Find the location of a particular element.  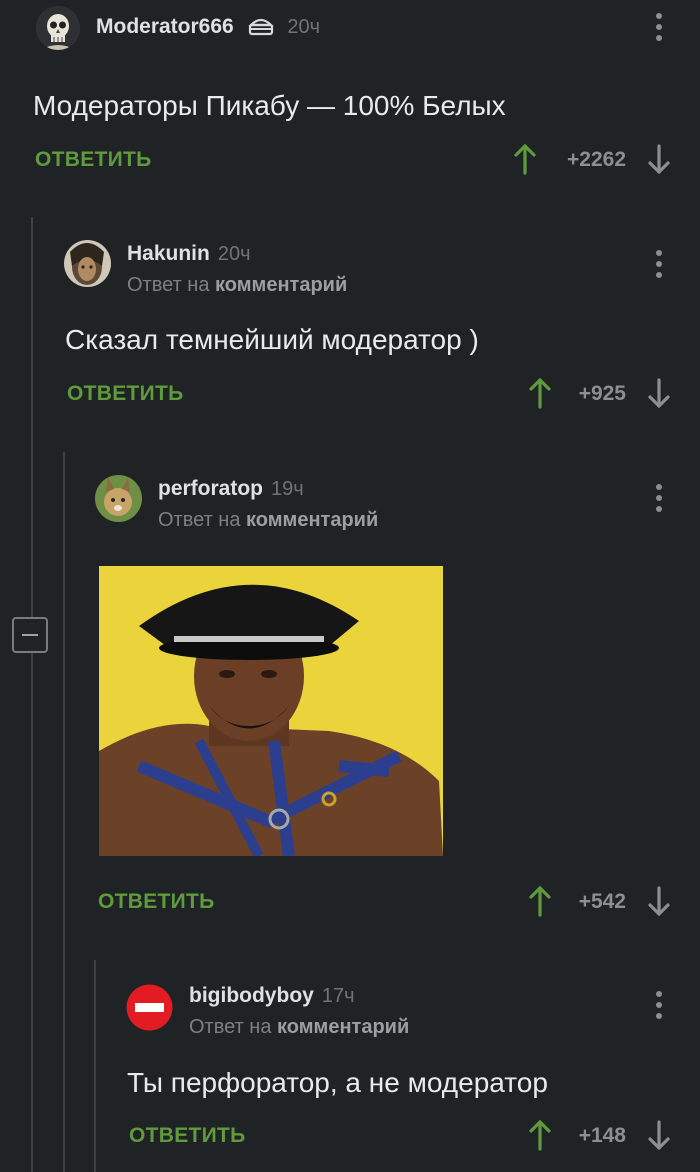

timestamp: 17ч is located at coordinates (338, 996).